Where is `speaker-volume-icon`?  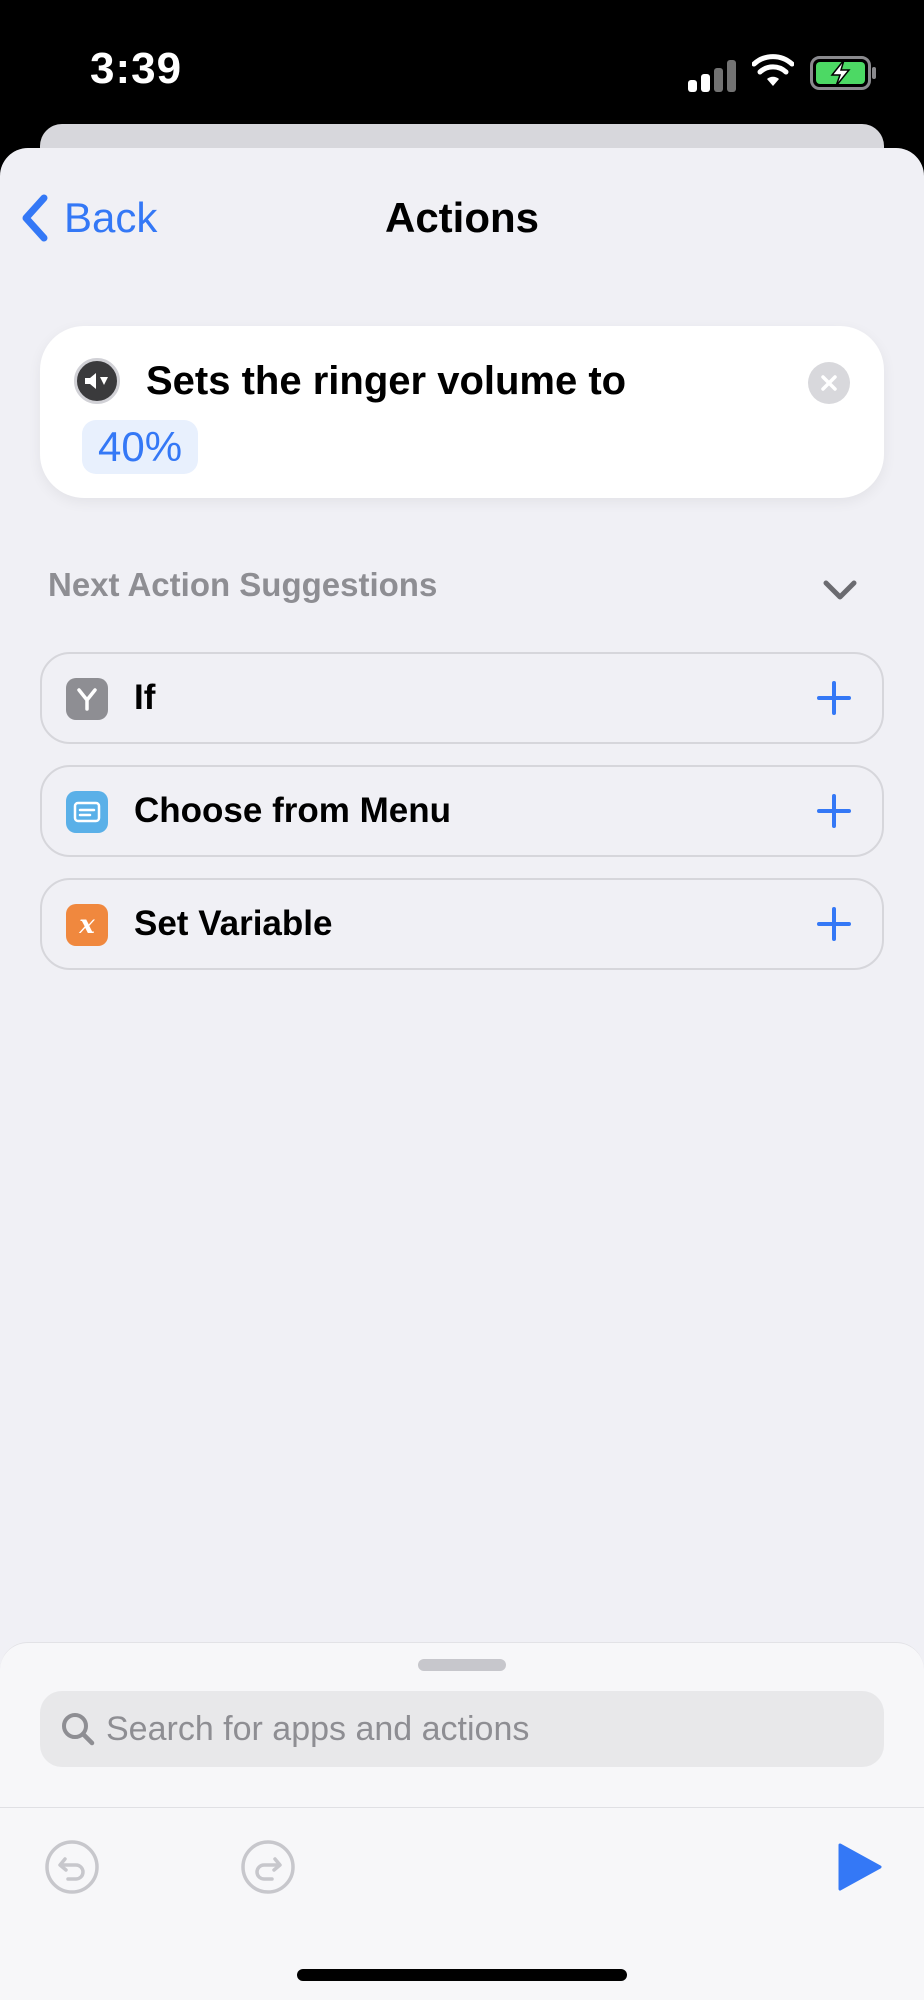 speaker-volume-icon is located at coordinates (97, 381).